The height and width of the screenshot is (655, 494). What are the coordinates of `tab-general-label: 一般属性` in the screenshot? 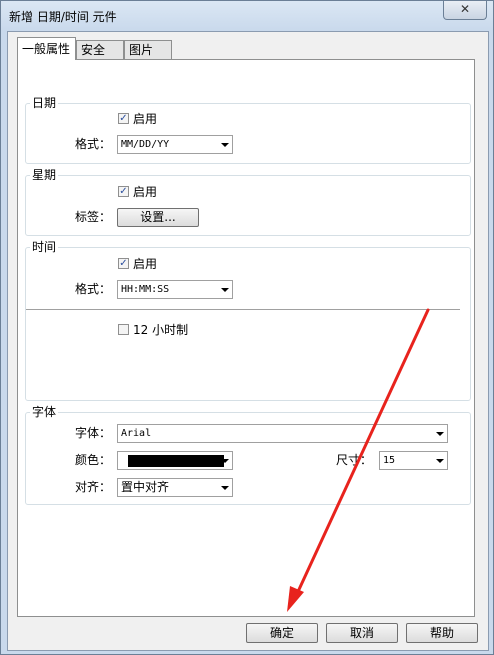 It's located at (46, 49).